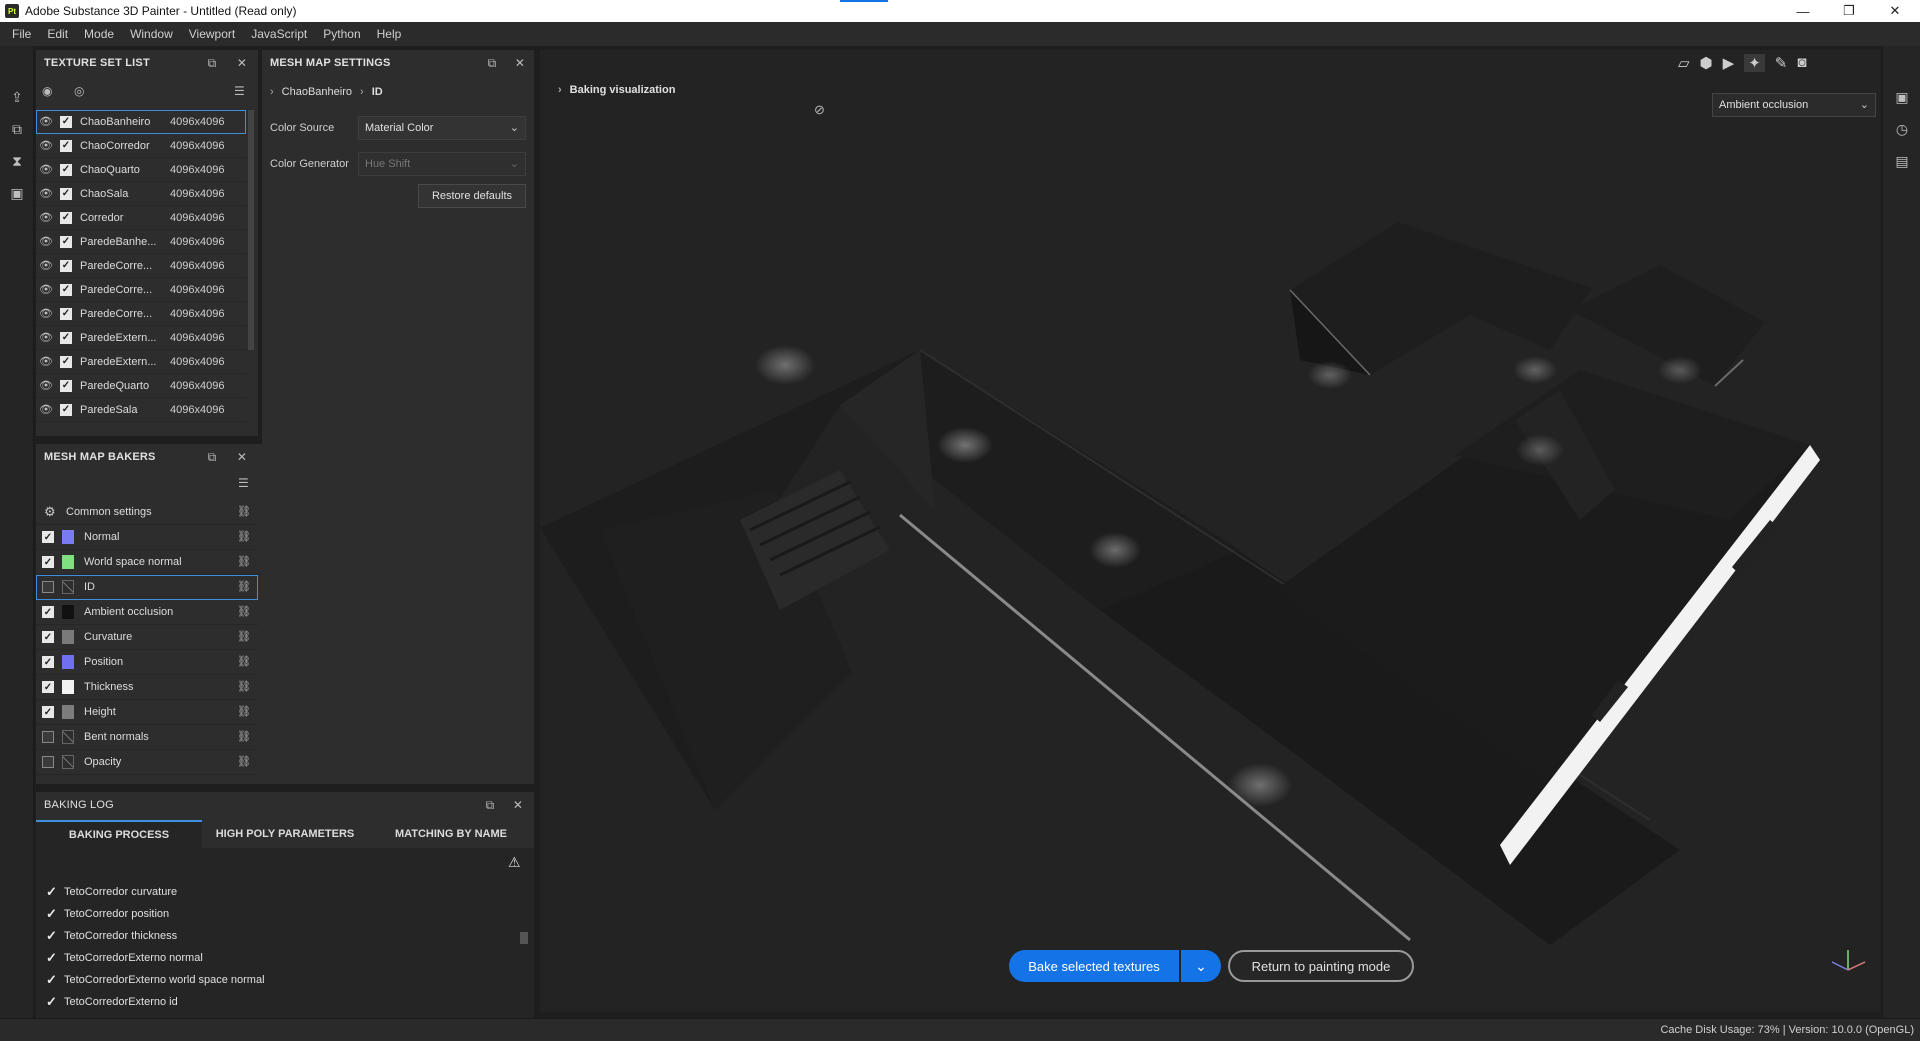 This screenshot has width=1920, height=1041. Describe the element at coordinates (99, 34) in the screenshot. I see `menu-mode: Mode` at that location.